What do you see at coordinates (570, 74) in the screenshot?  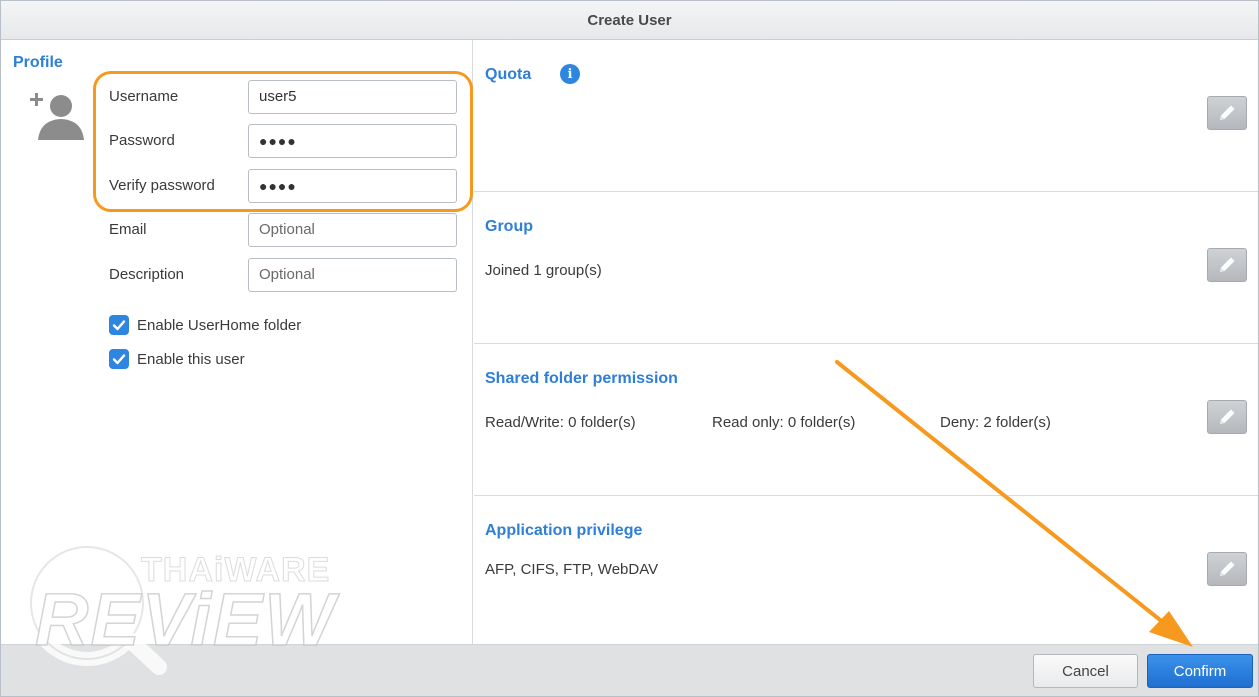 I see `info-icon: i` at bounding box center [570, 74].